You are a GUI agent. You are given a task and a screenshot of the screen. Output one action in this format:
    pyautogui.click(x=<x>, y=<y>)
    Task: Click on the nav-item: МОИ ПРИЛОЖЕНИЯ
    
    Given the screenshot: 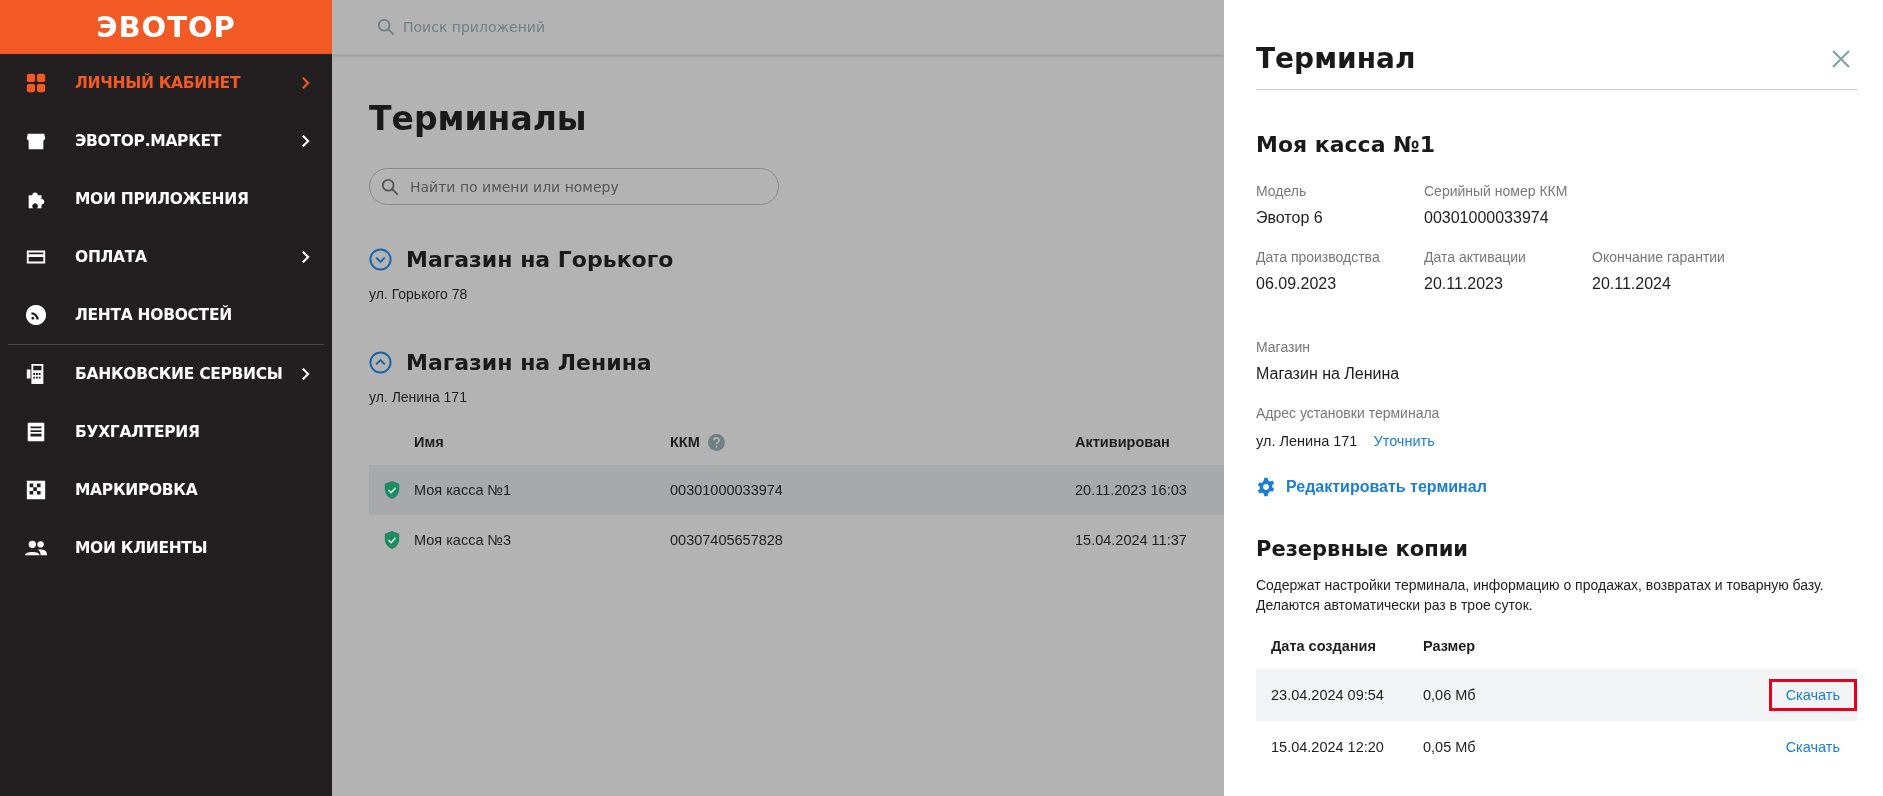 What is the action you would take?
    pyautogui.click(x=166, y=199)
    